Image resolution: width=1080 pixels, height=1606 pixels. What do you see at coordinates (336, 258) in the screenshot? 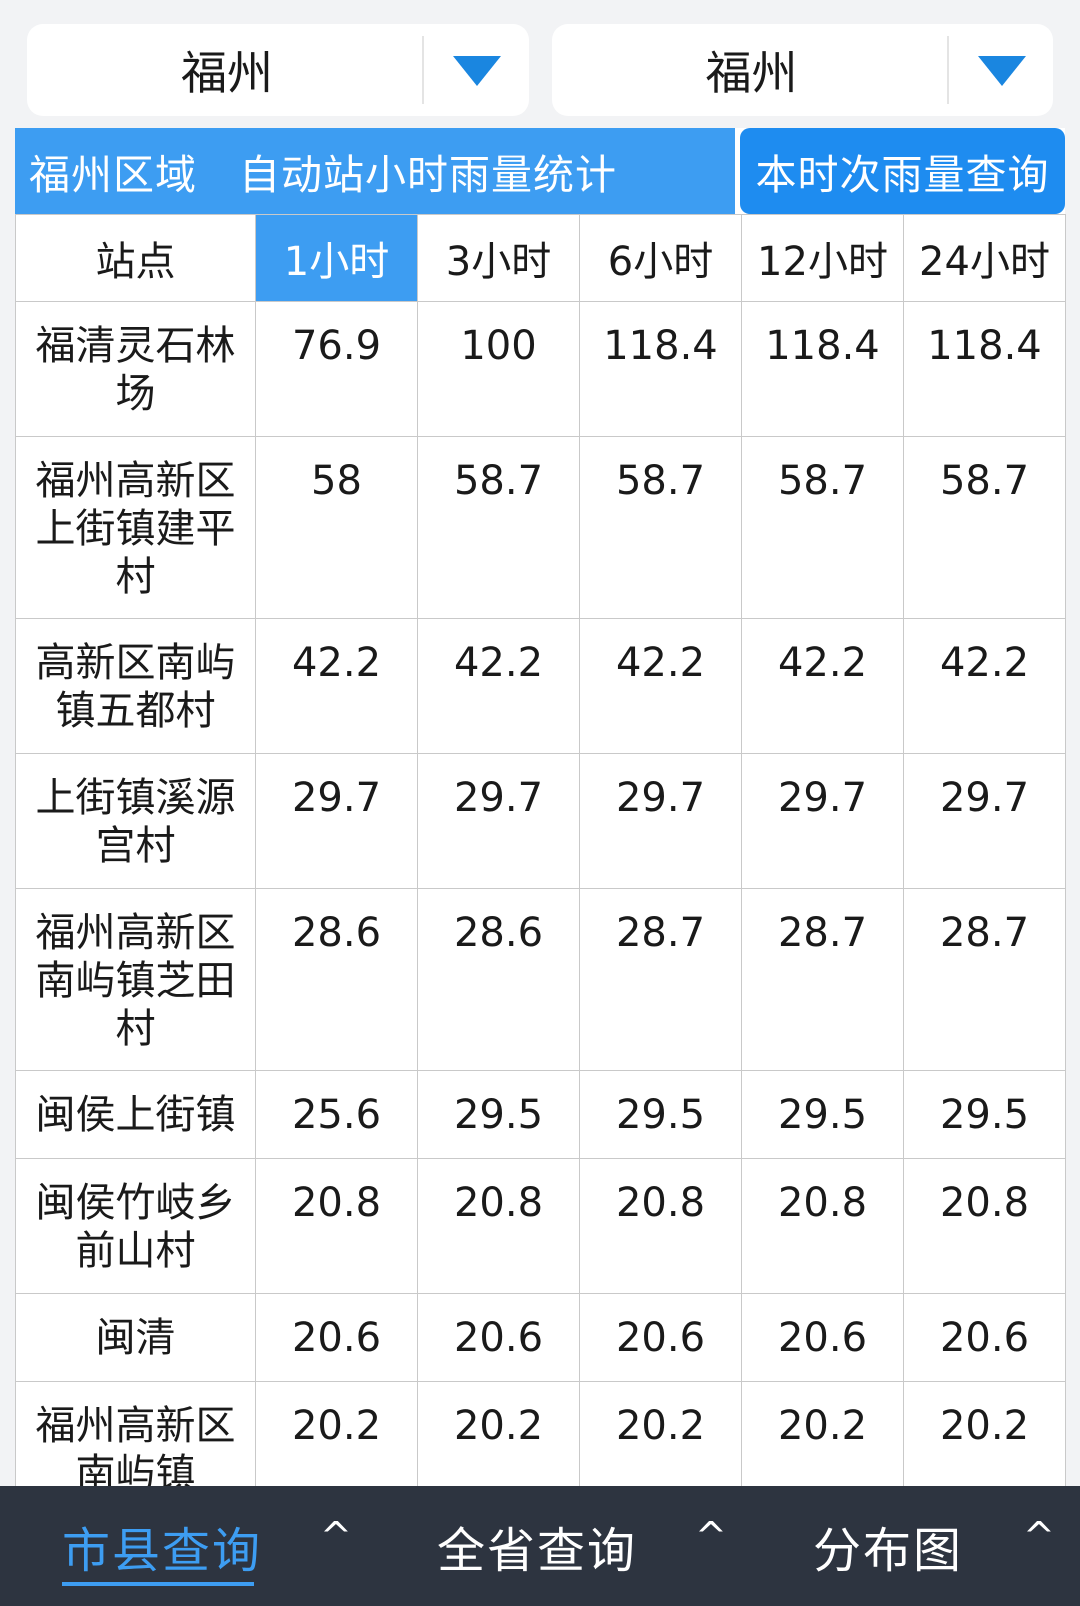
I see `column-header-1h: 1小时` at bounding box center [336, 258].